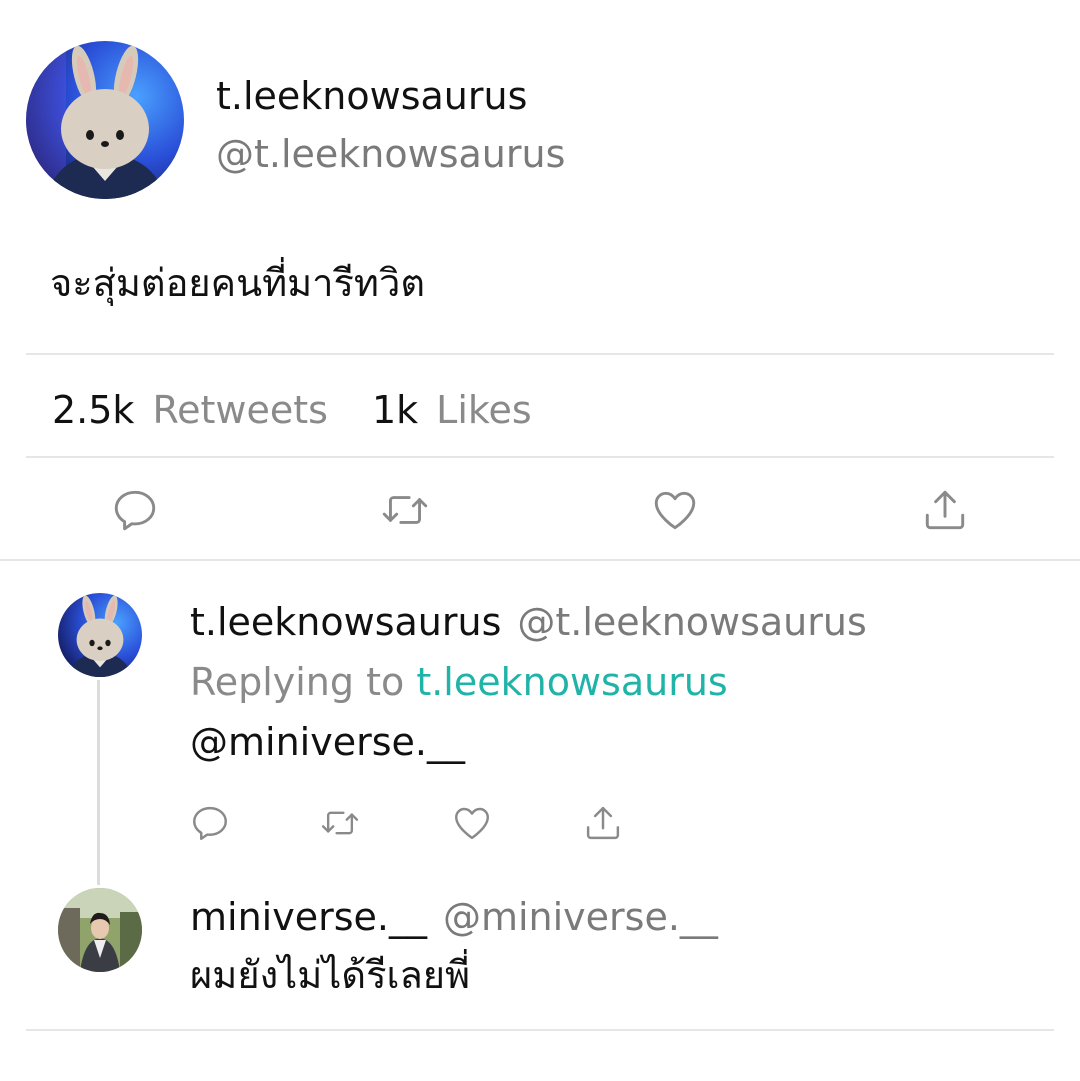 This screenshot has height=1081, width=1080. What do you see at coordinates (93, 410) in the screenshot?
I see `retweets-count: 2.5k` at bounding box center [93, 410].